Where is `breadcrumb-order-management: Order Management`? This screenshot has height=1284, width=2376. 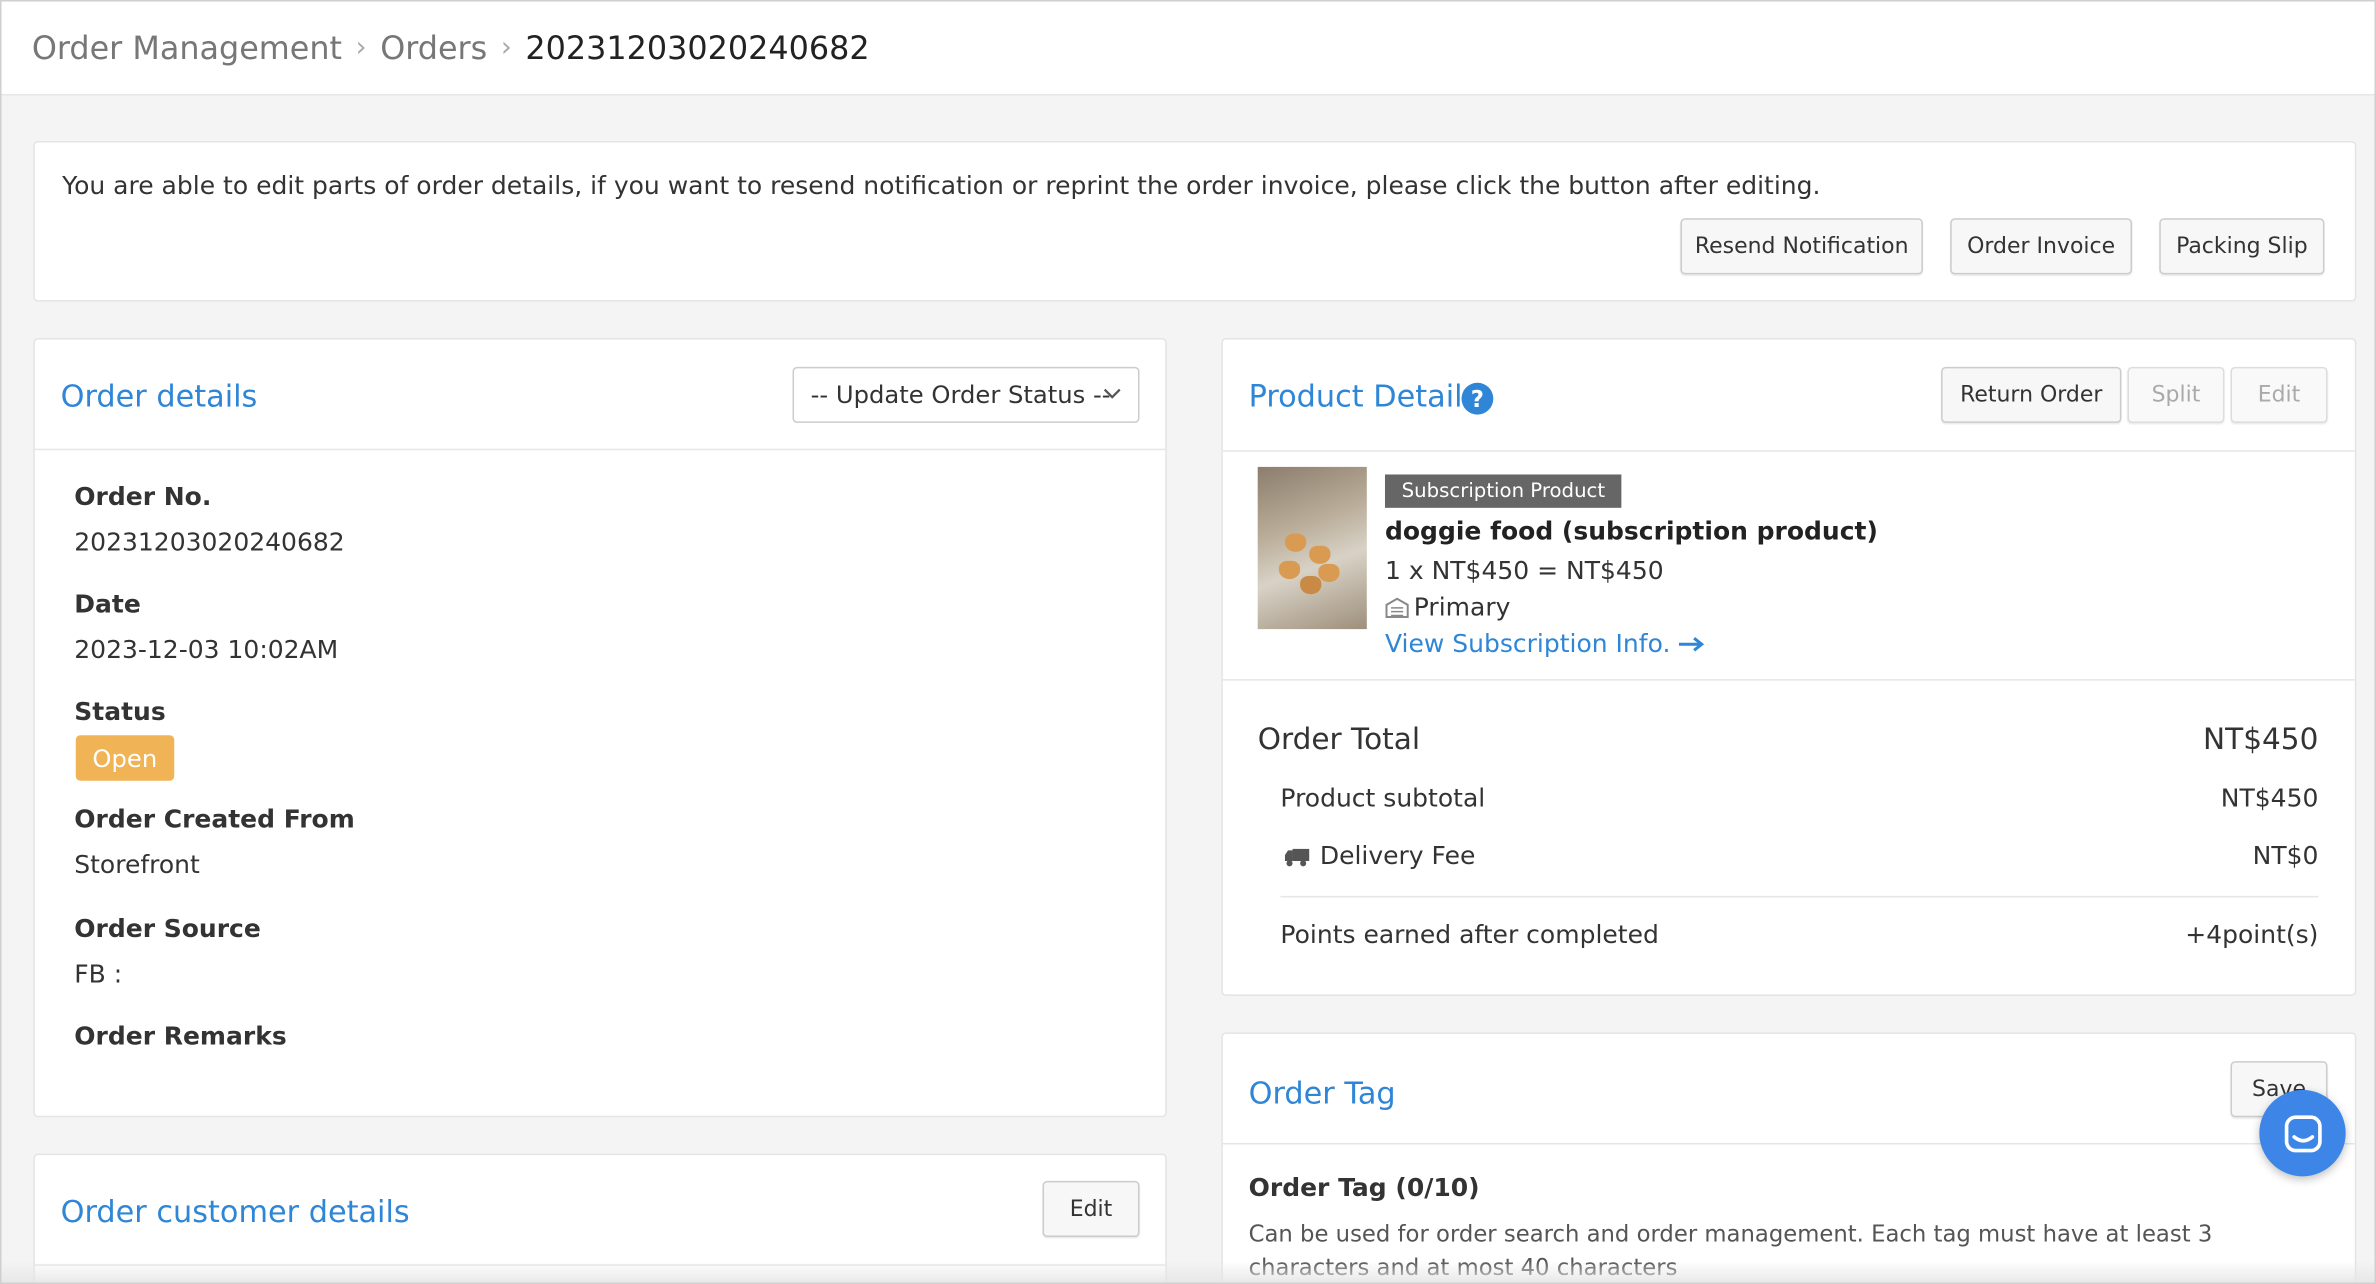 breadcrumb-order-management: Order Management is located at coordinates (187, 48).